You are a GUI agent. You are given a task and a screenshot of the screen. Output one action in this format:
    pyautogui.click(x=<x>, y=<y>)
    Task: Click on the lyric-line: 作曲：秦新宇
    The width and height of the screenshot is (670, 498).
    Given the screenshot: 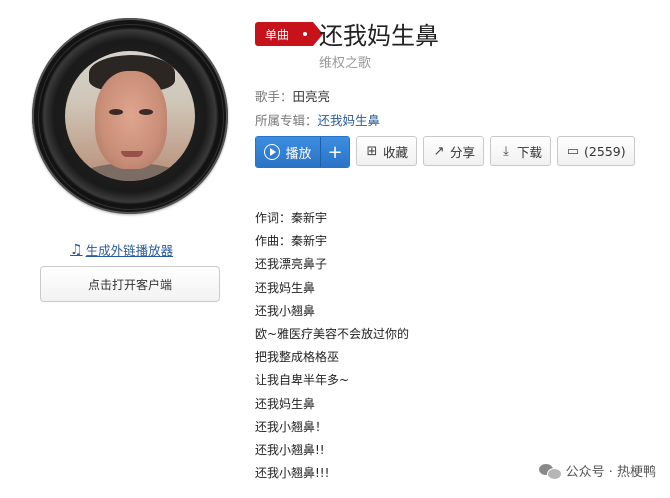 What is the action you would take?
    pyautogui.click(x=291, y=241)
    